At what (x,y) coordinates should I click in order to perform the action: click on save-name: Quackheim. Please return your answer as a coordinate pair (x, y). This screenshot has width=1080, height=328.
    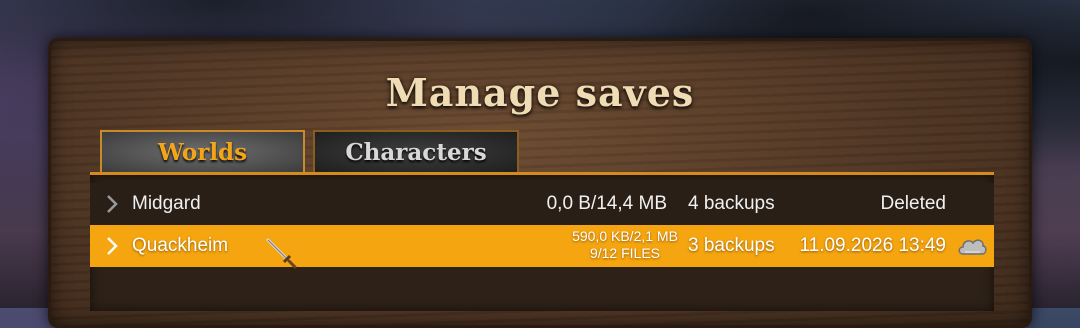
    Looking at the image, I should click on (180, 245).